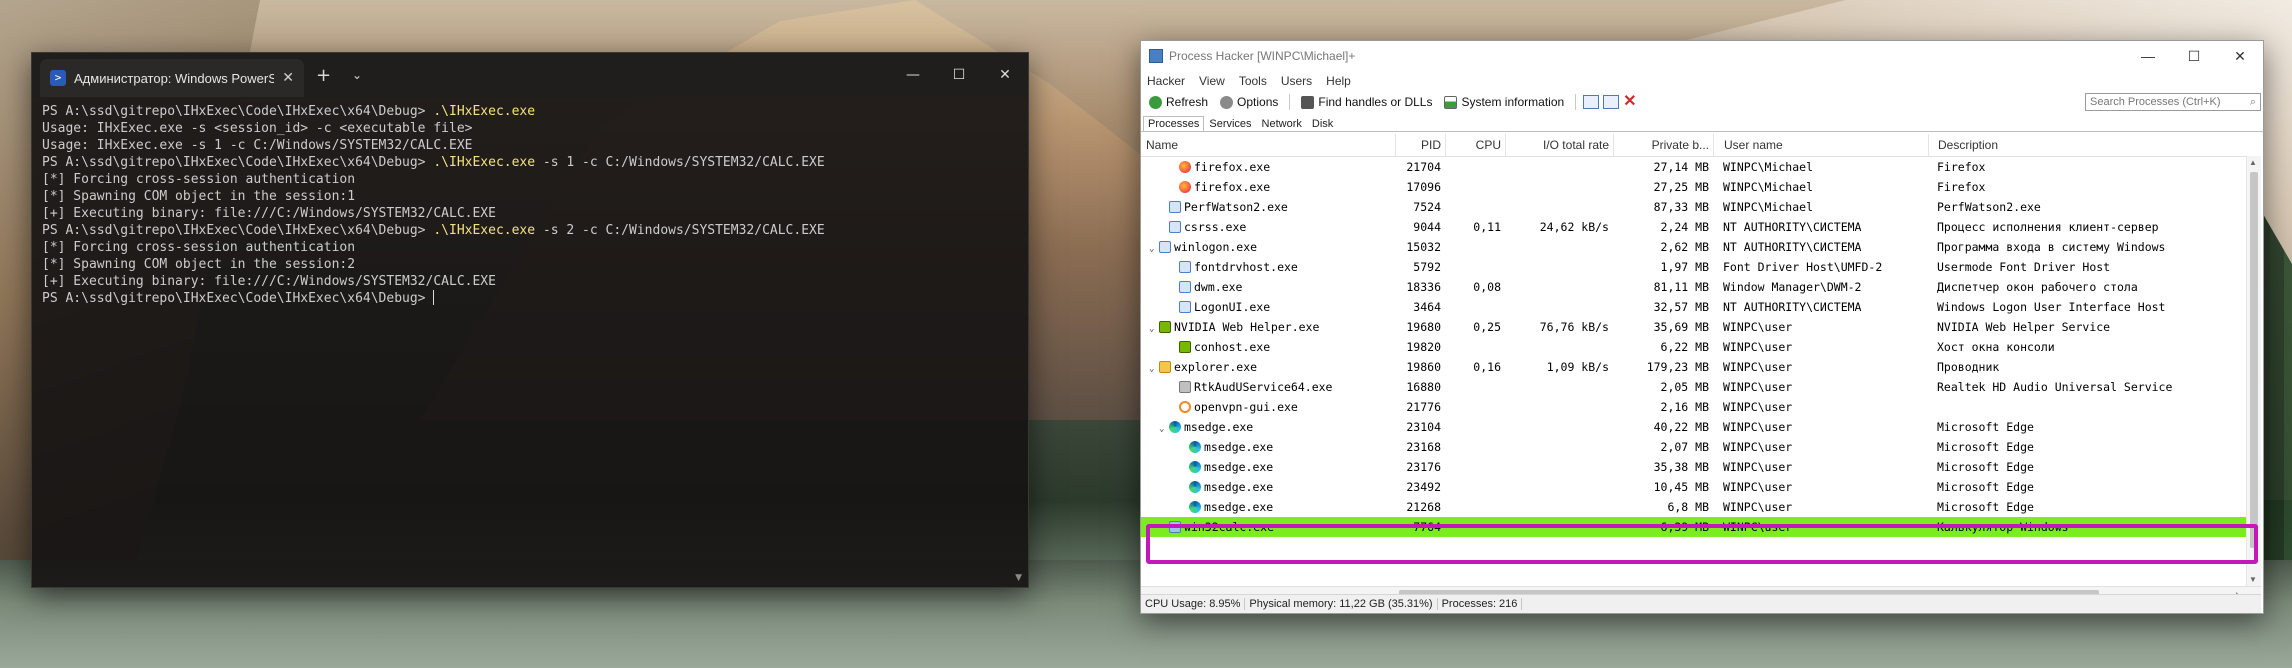  Describe the element at coordinates (1268, 287) in the screenshot. I see `process-name-cell: dwm.exe` at that location.